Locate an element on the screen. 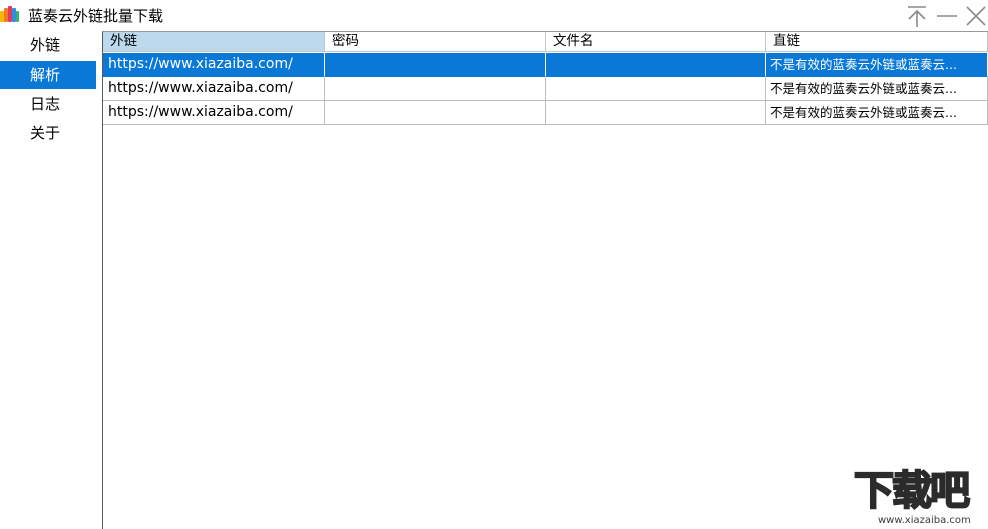 The height and width of the screenshot is (529, 988). column-header-filename: 文件名 is located at coordinates (656, 42).